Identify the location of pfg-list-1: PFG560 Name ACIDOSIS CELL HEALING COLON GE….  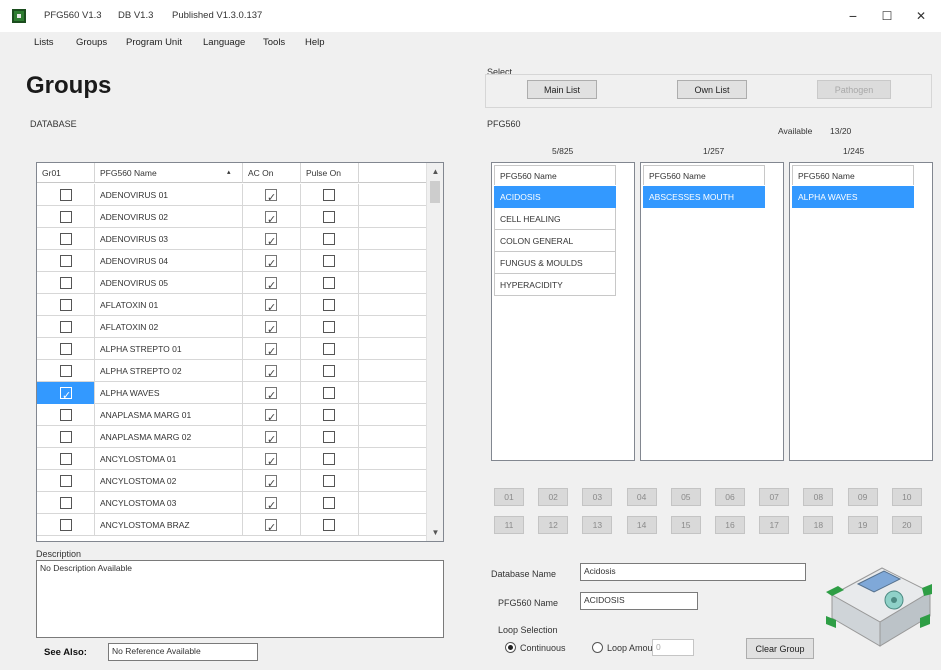
(563, 311).